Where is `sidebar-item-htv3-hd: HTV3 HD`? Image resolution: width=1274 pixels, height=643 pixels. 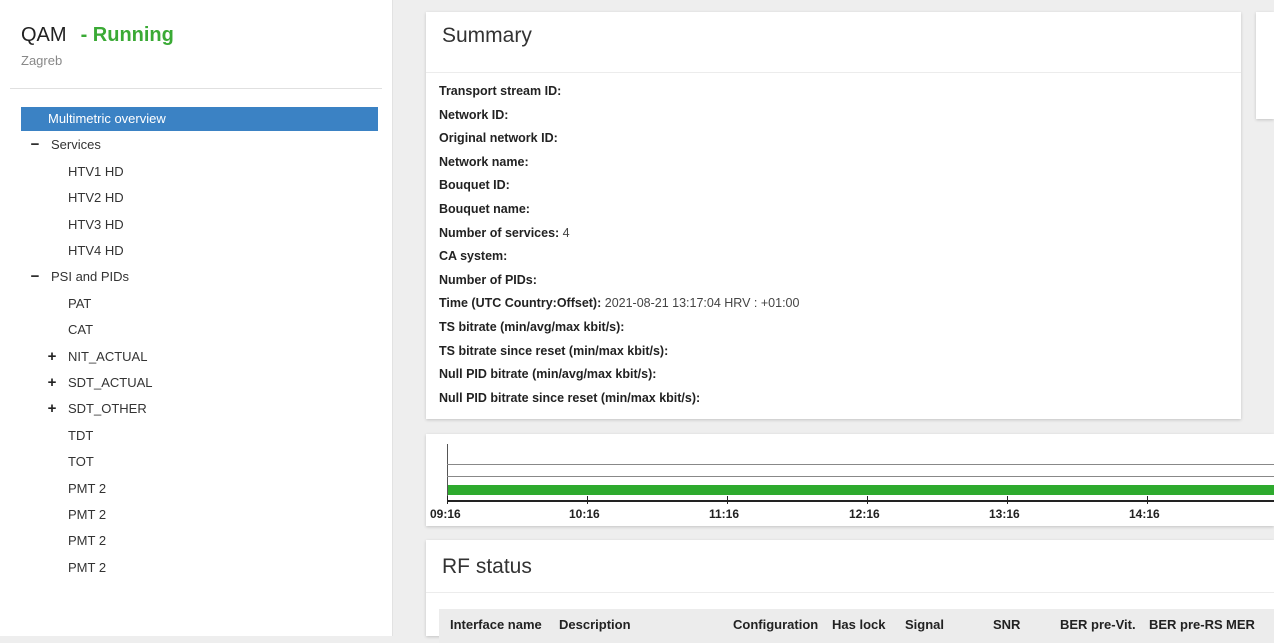 sidebar-item-htv3-hd: HTV3 HD is located at coordinates (96, 225).